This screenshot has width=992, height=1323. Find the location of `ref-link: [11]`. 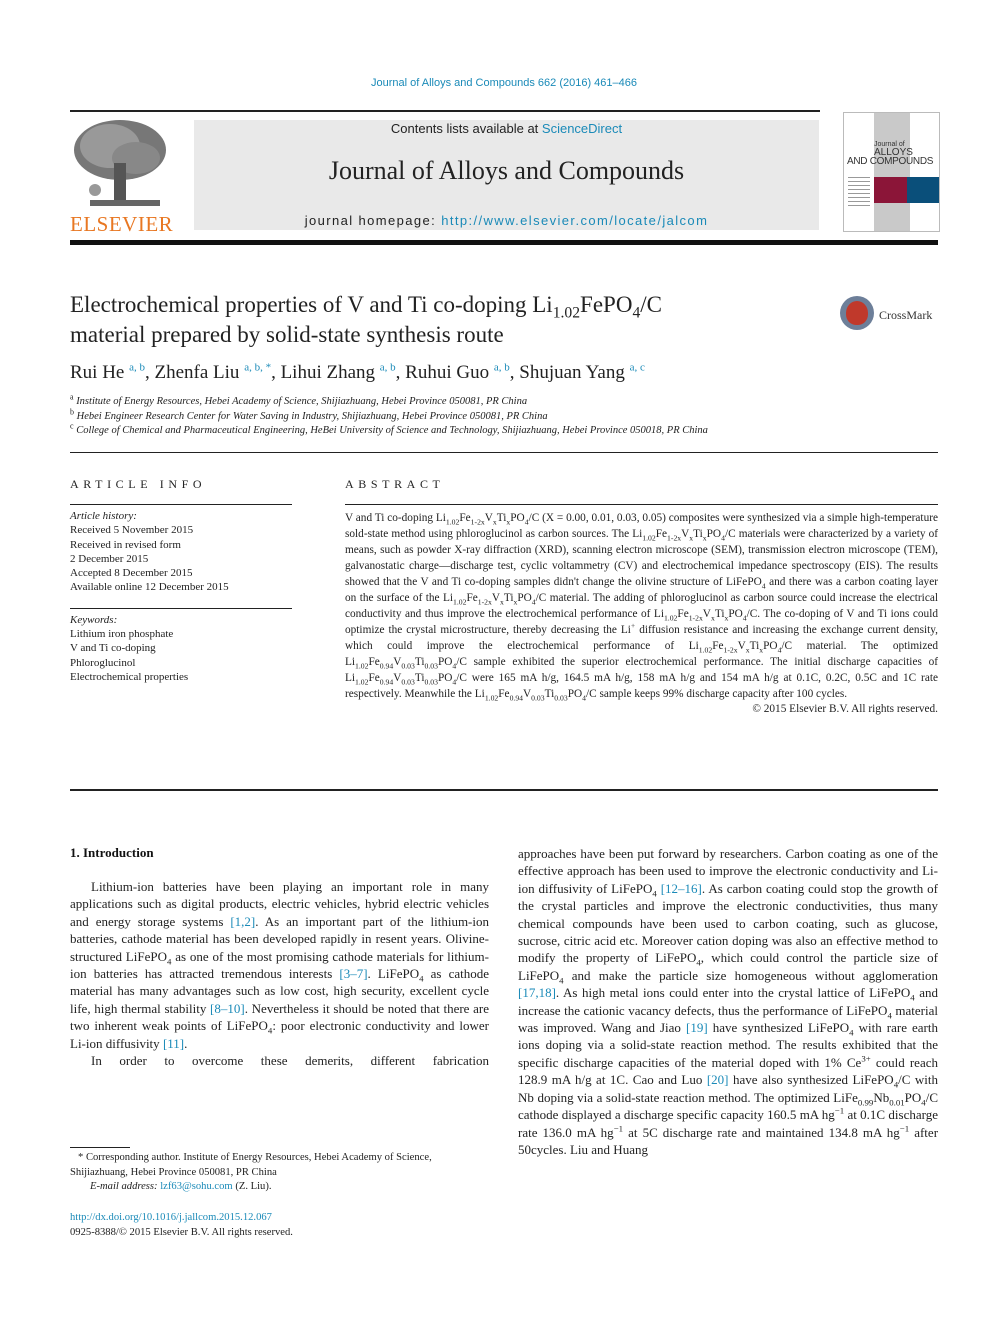

ref-link: [11] is located at coordinates (173, 1043).